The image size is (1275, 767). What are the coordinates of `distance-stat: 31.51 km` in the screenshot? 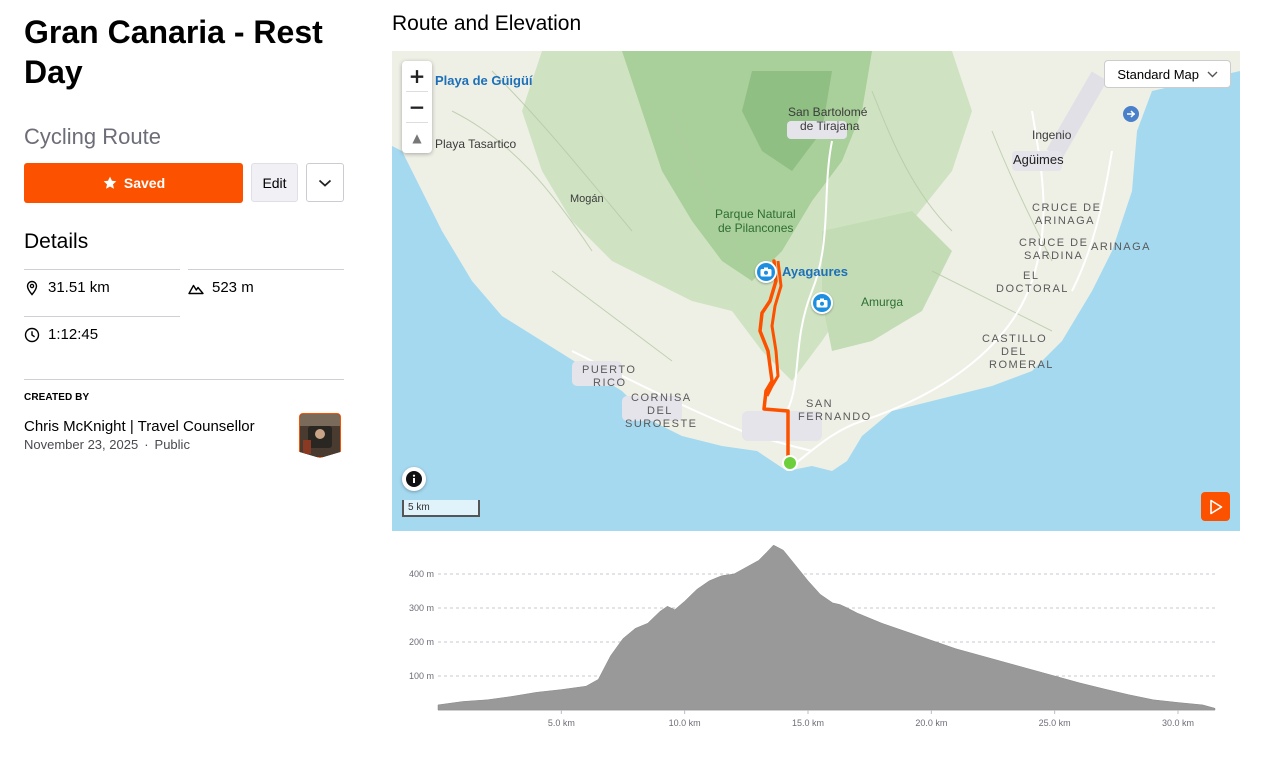 It's located at (67, 287).